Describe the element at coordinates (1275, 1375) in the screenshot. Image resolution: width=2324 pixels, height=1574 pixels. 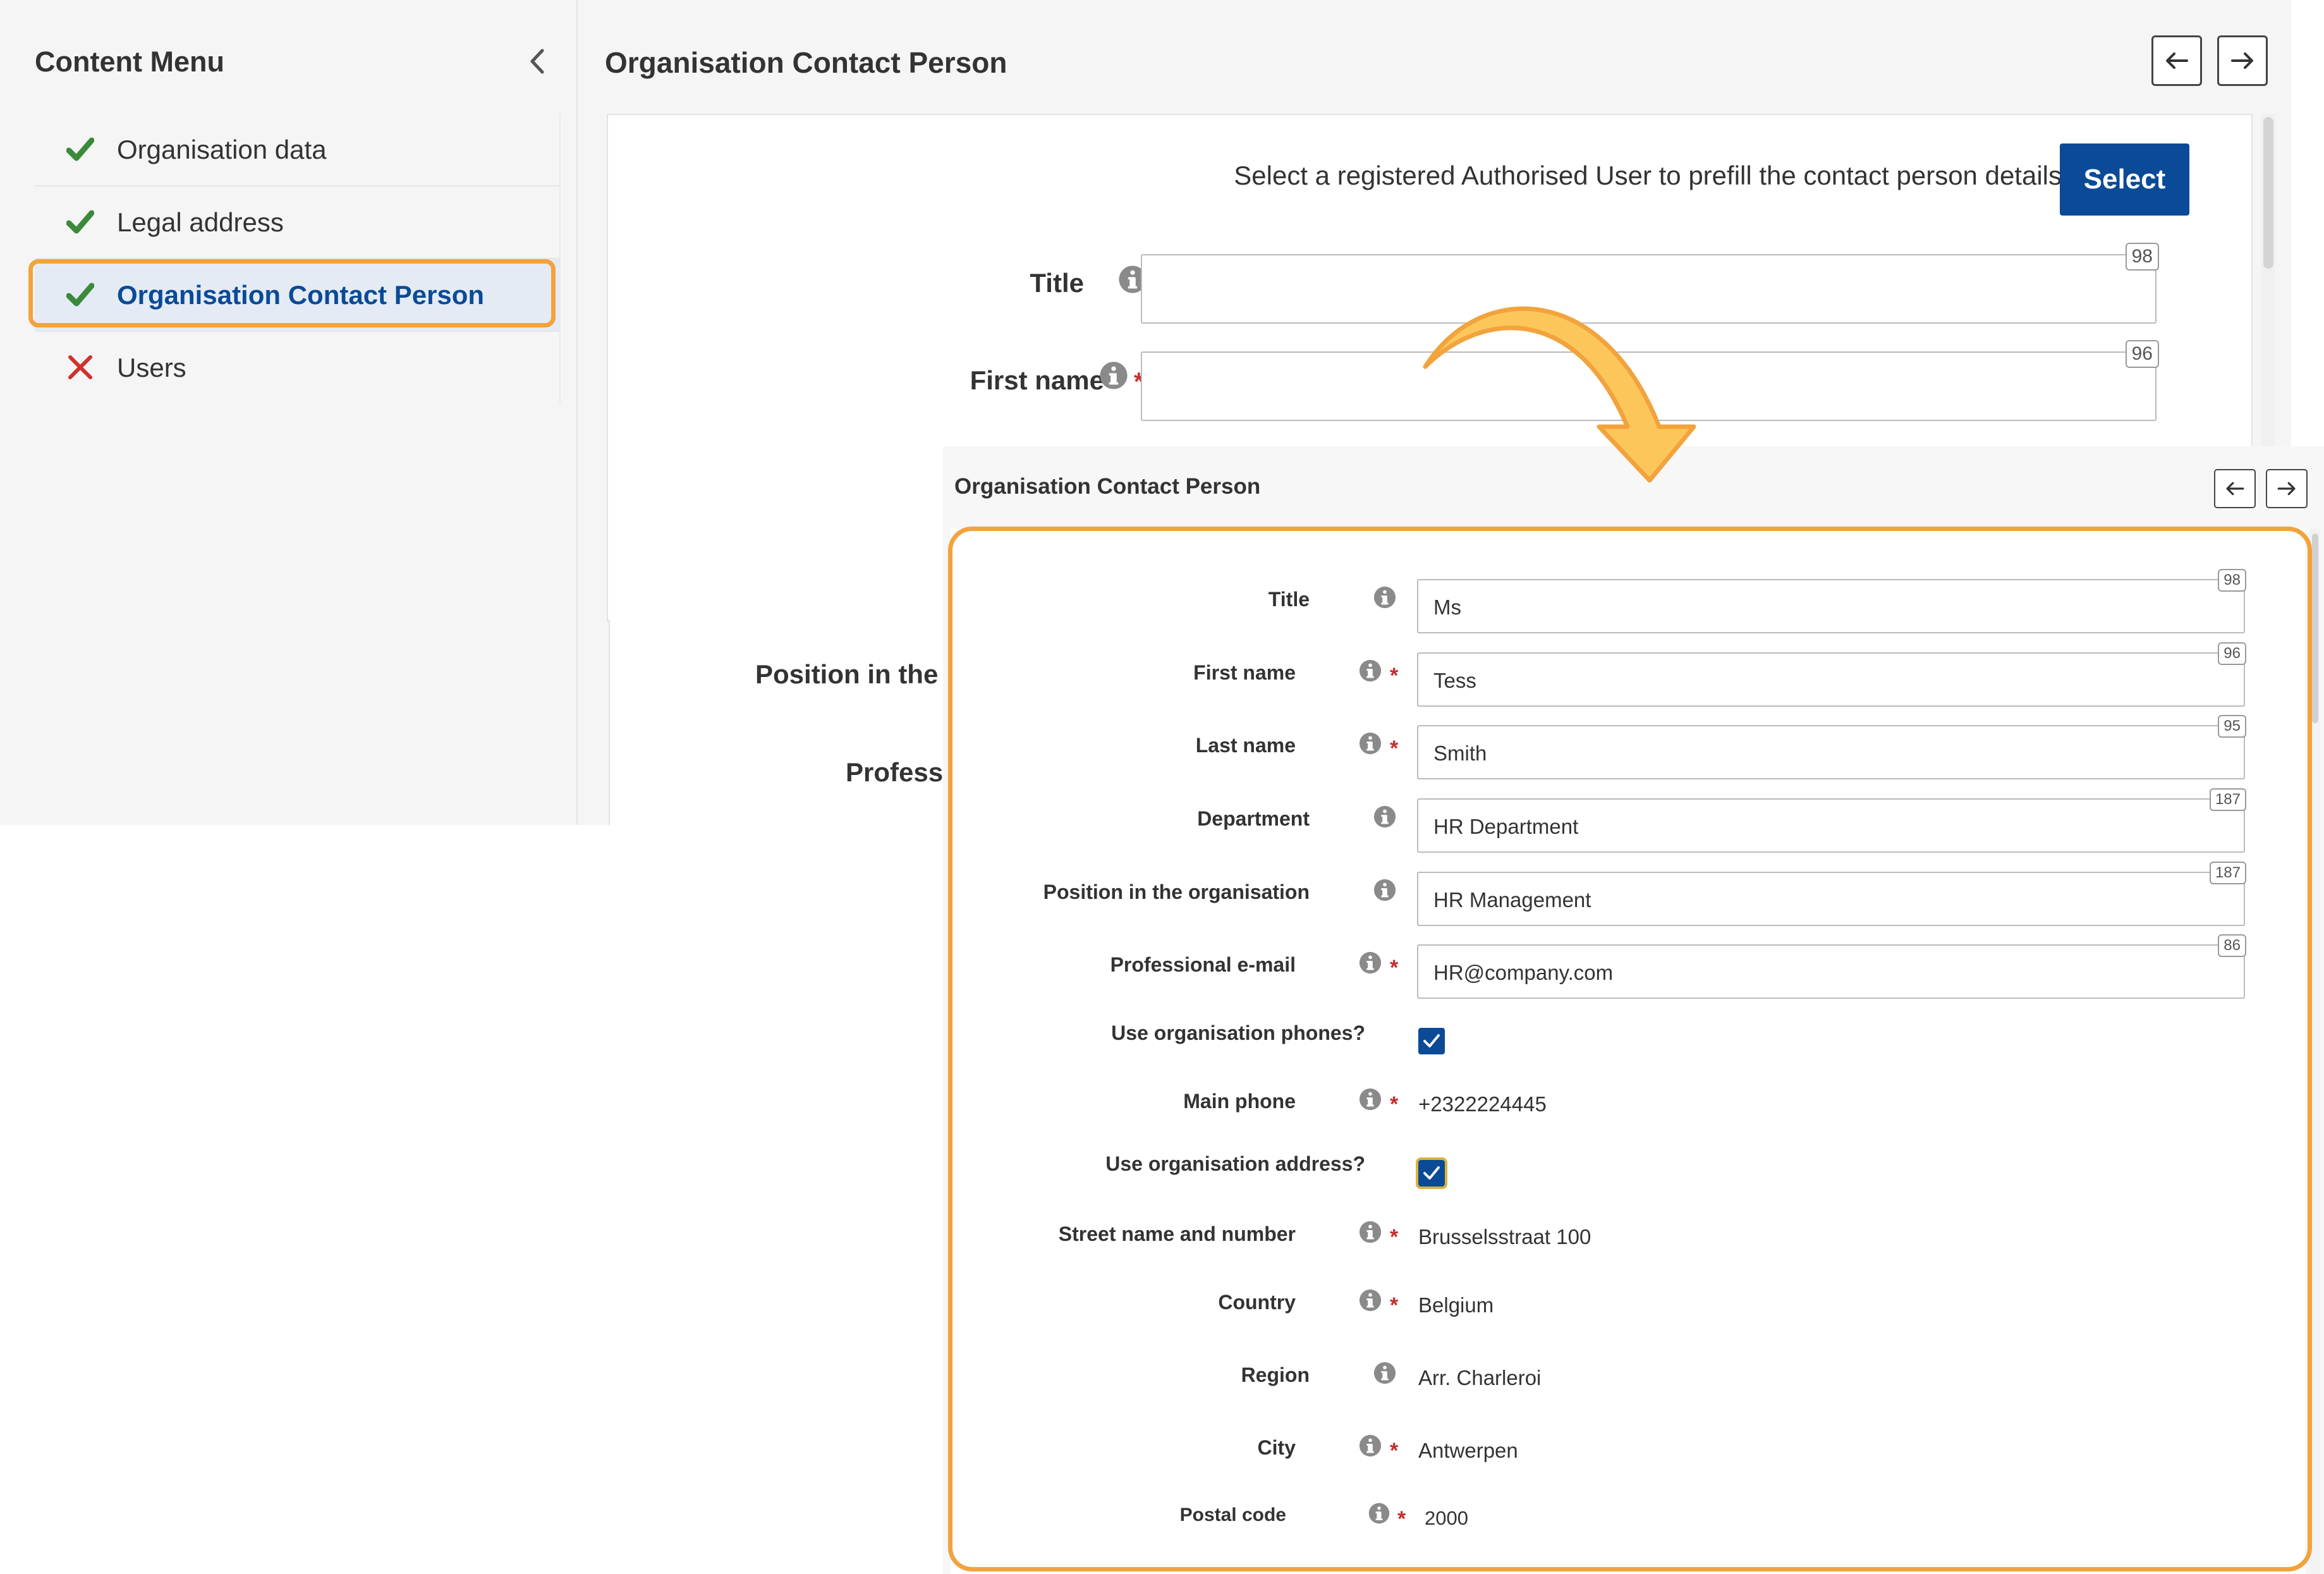
I see `region-label: Region` at that location.